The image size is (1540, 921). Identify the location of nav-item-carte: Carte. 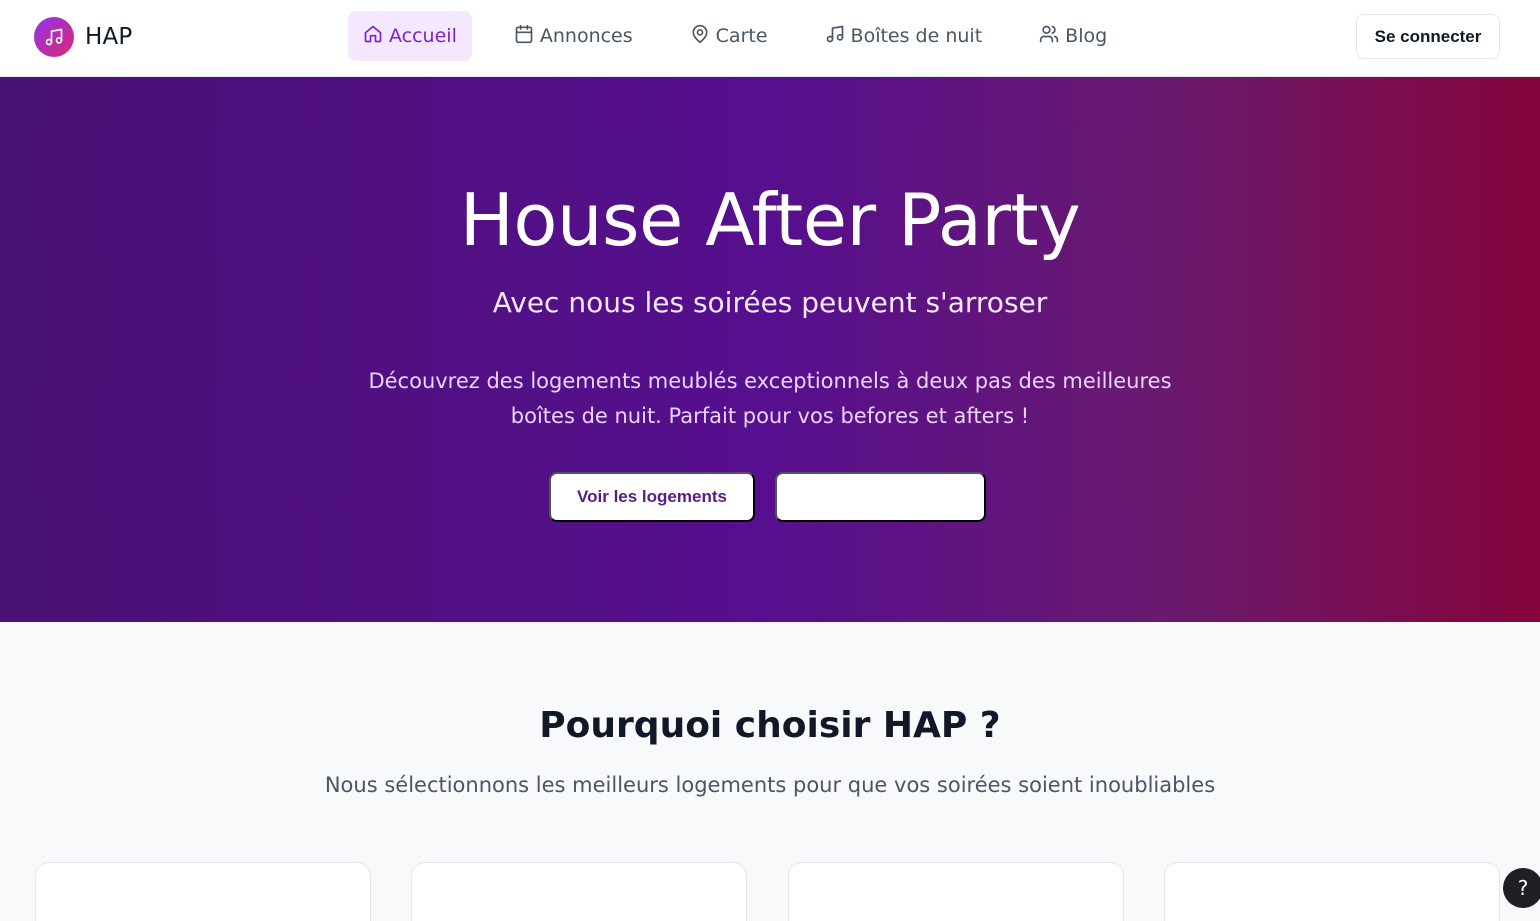
(729, 36).